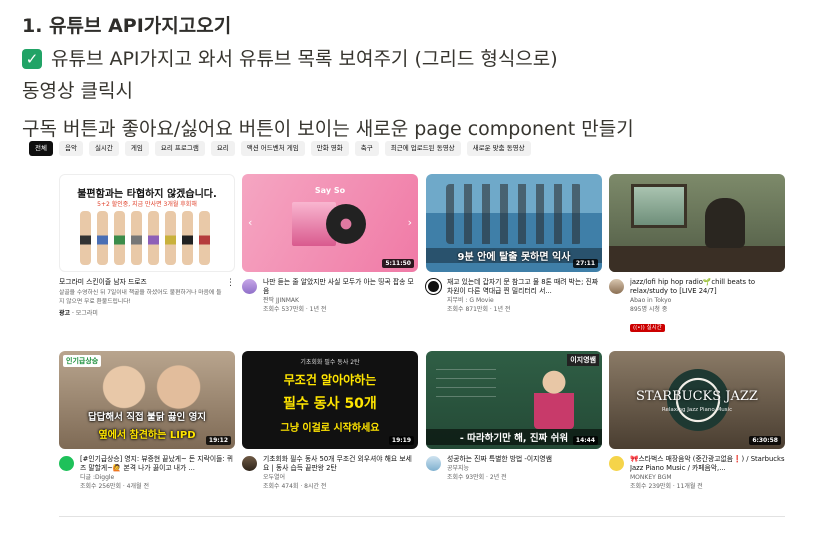 This screenshot has height=536, width=839. Describe the element at coordinates (272, 148) in the screenshot. I see `chip-action-adventure: 액션 어드벤처 게임` at that location.